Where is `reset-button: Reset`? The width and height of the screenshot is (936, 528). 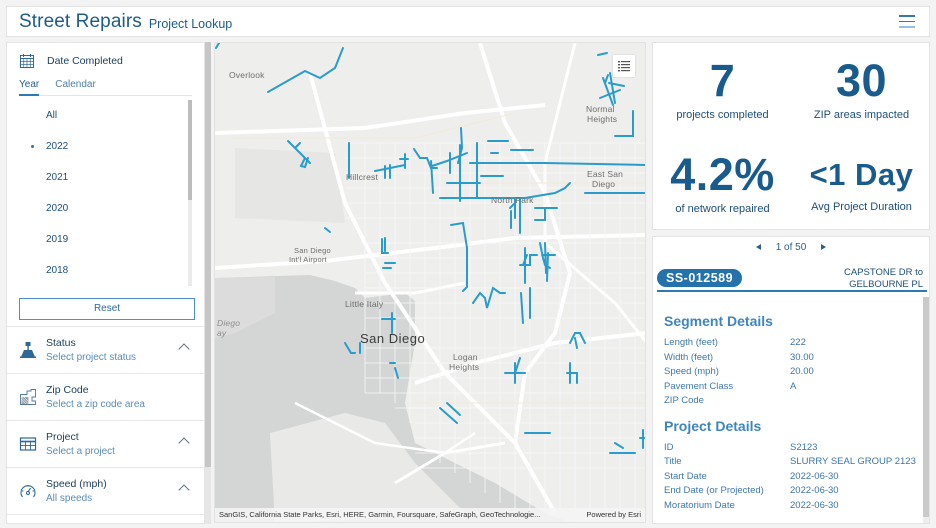
reset-button: Reset is located at coordinates (107, 309).